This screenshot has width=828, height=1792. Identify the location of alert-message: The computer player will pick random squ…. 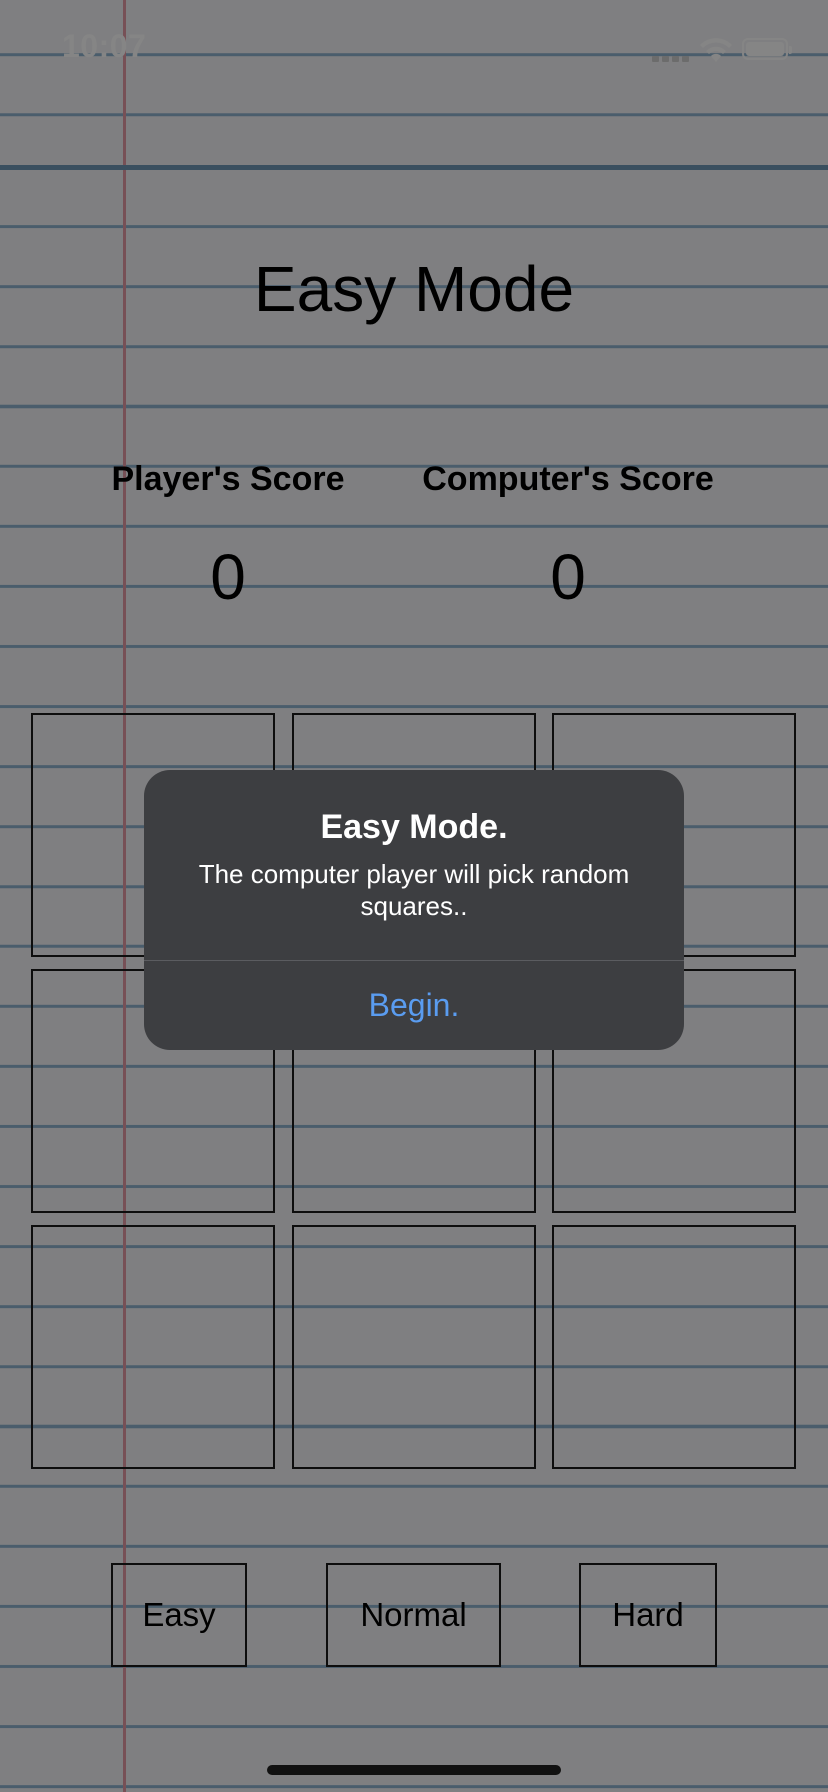
(414, 890).